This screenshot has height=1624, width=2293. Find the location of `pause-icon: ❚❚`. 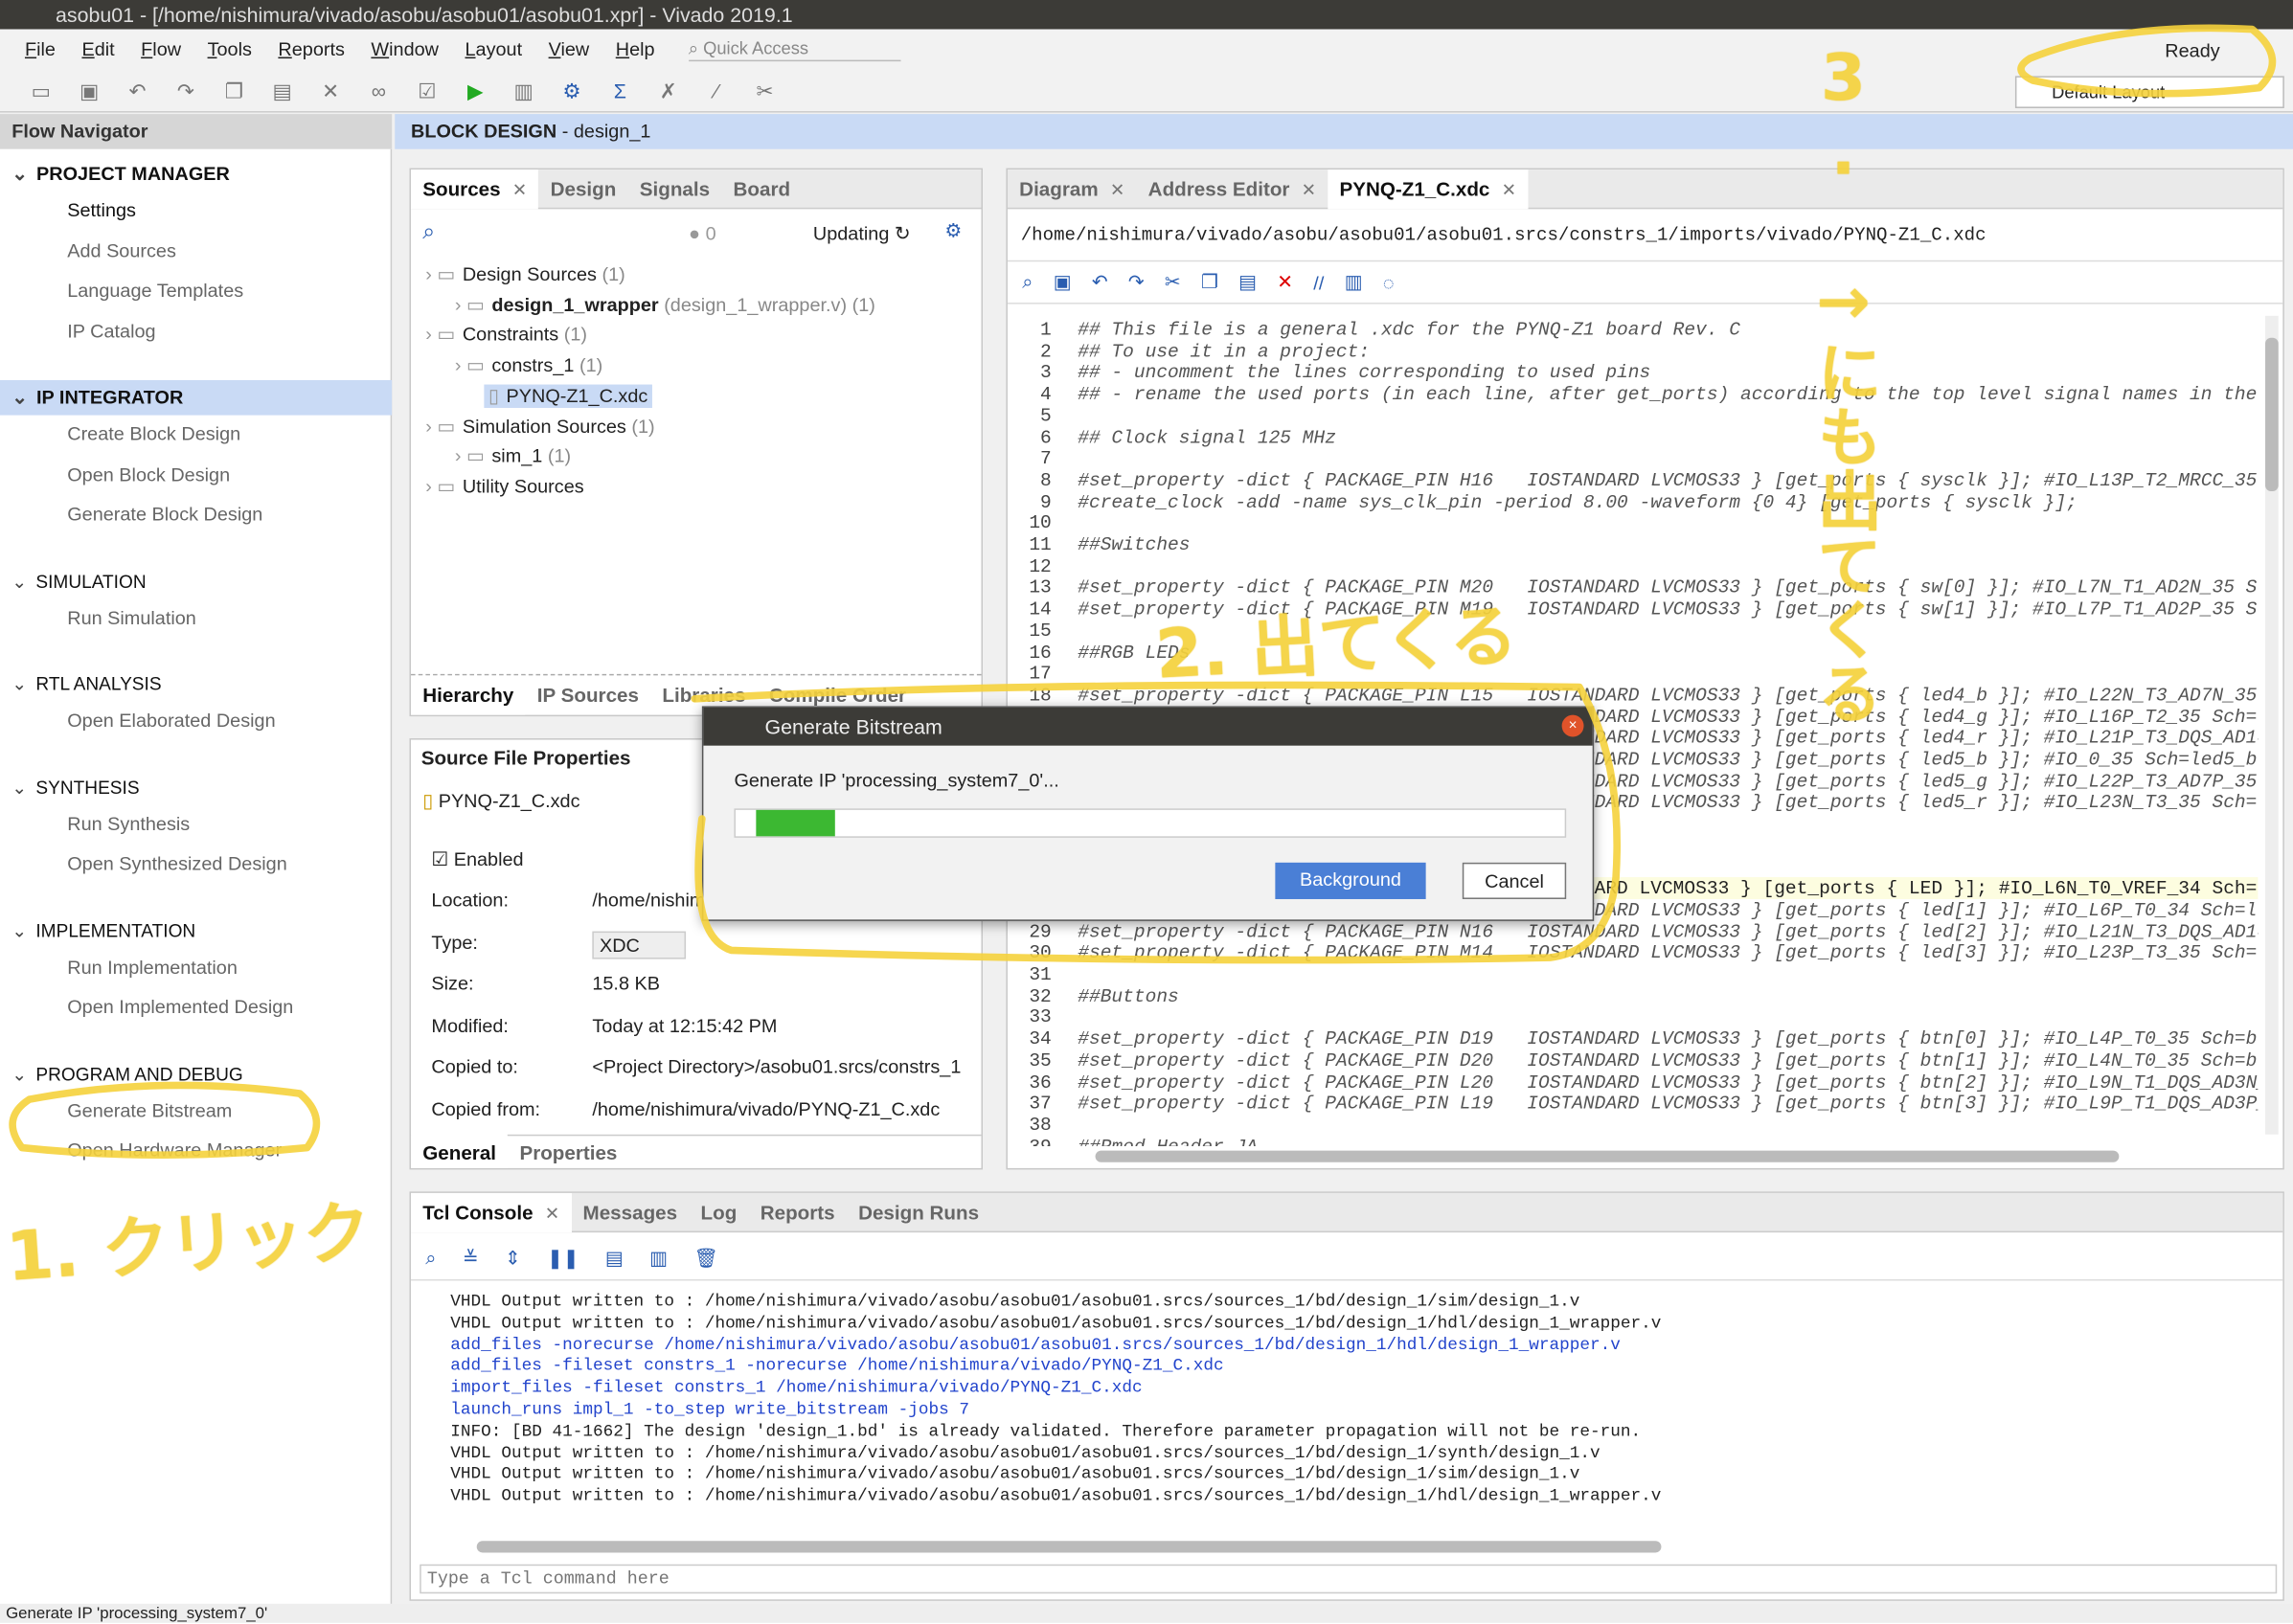

pause-icon: ❚❚ is located at coordinates (563, 1258).